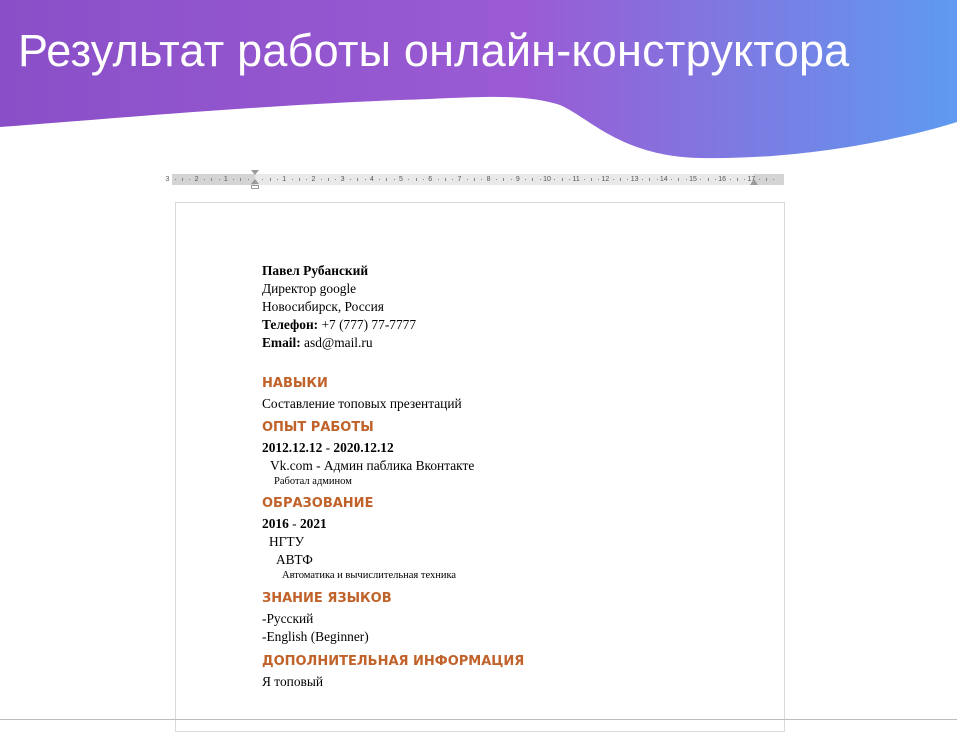 The image size is (957, 732). I want to click on left-indent-marker, so click(255, 187).